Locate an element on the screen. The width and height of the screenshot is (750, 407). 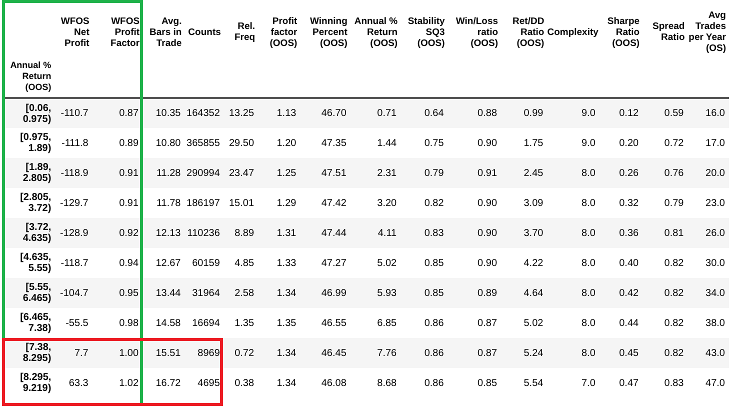
table-cell: 1.00 is located at coordinates (117, 353).